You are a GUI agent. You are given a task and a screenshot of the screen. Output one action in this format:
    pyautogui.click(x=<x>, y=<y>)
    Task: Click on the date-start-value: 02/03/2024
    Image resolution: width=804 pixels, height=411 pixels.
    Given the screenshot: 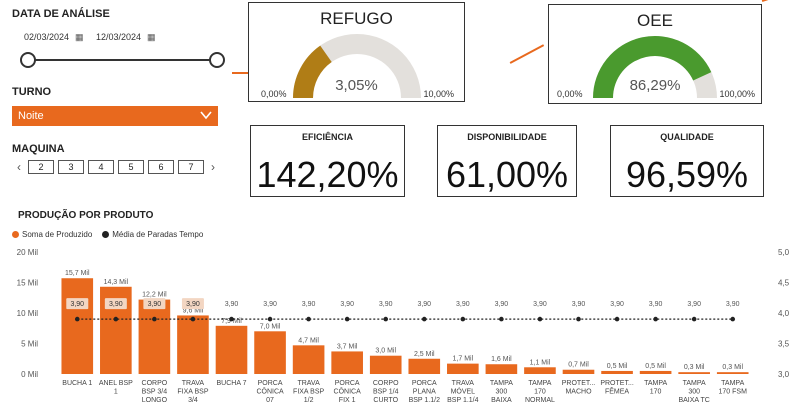 What is the action you would take?
    pyautogui.click(x=47, y=37)
    